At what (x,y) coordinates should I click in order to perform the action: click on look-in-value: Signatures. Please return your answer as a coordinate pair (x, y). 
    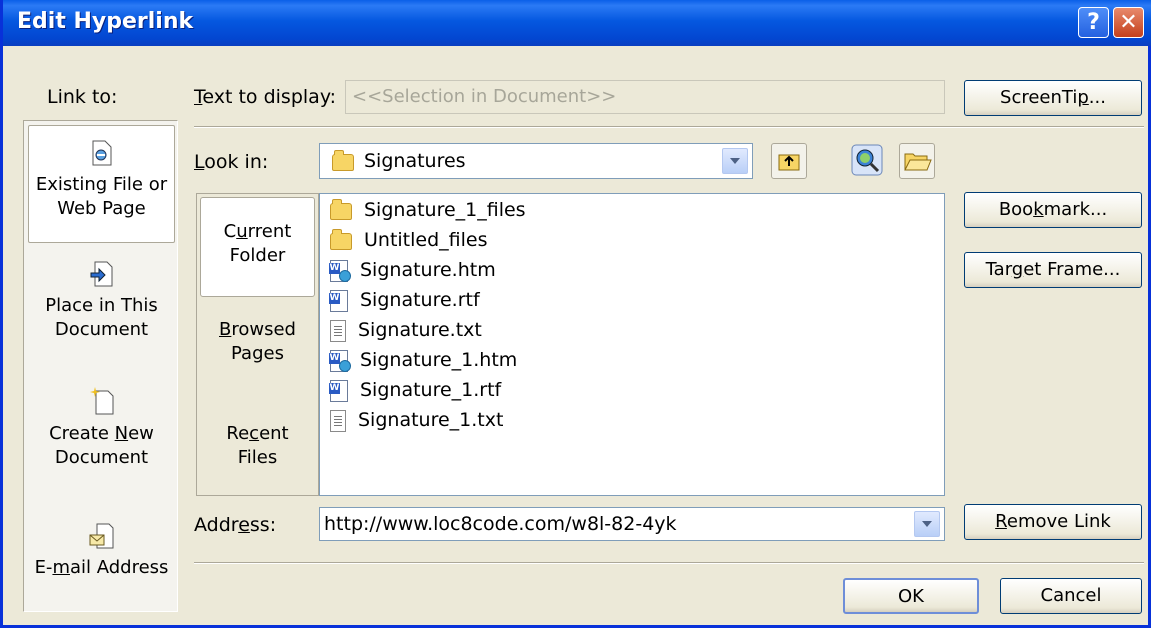
    Looking at the image, I should click on (415, 161).